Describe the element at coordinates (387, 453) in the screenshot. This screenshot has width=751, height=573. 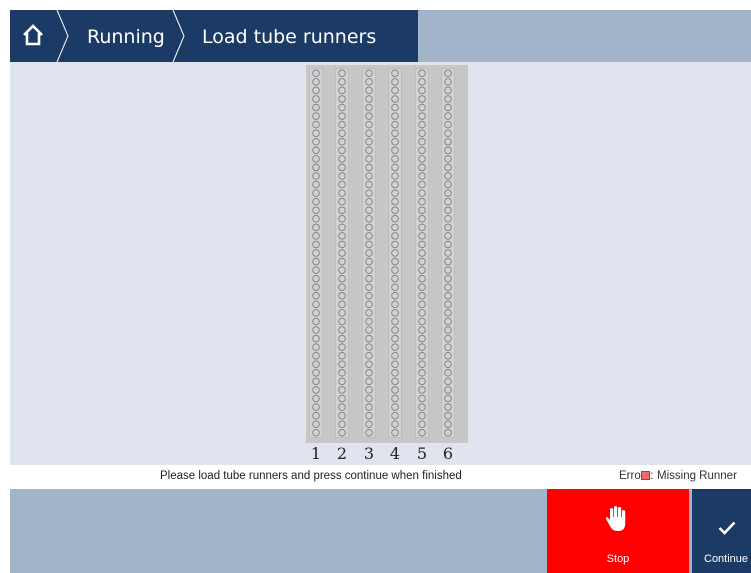
I see `runner-number-row: 123456` at that location.